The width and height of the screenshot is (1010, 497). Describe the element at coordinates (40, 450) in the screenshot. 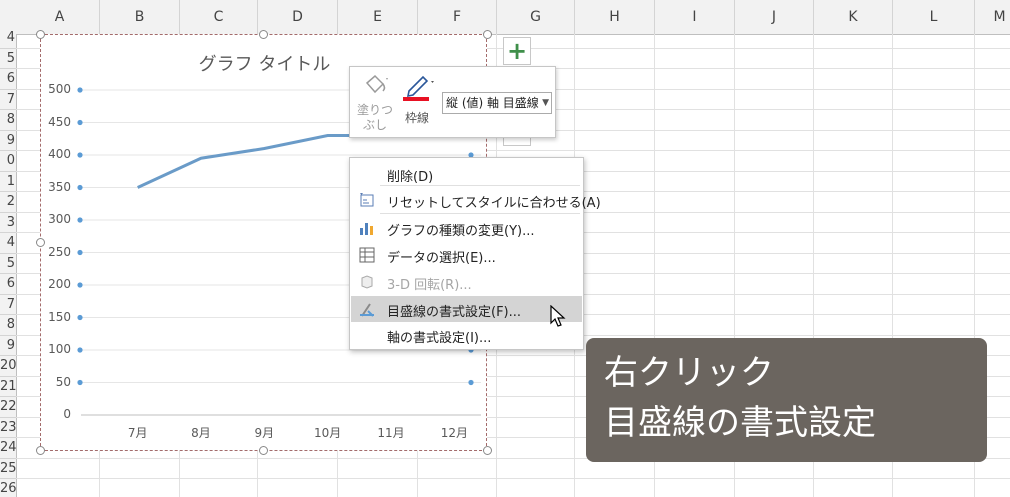

I see `resize-handle-bottom-left` at that location.